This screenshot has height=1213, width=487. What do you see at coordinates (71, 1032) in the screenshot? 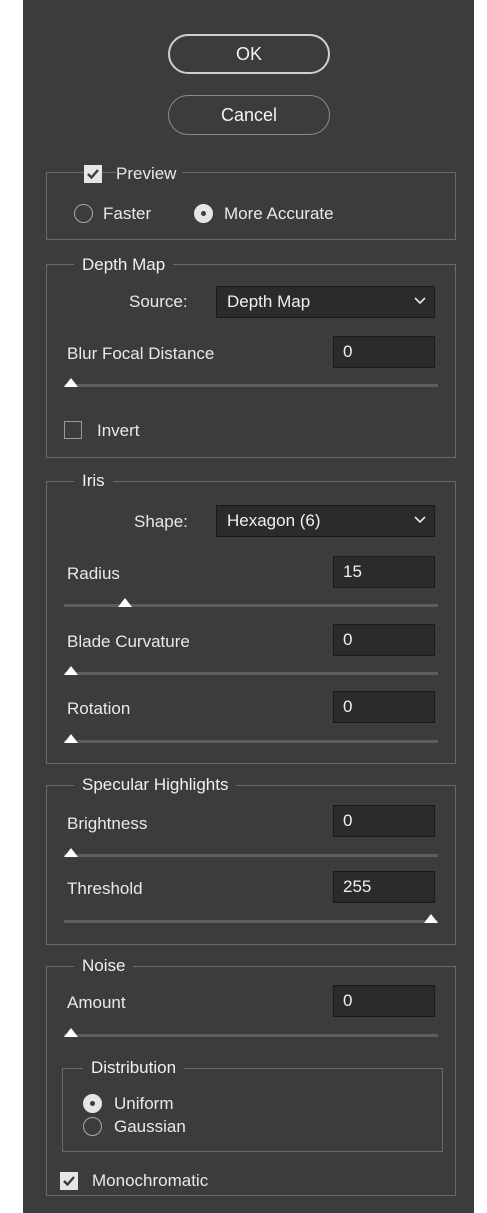
I see `amount-thumb` at bounding box center [71, 1032].